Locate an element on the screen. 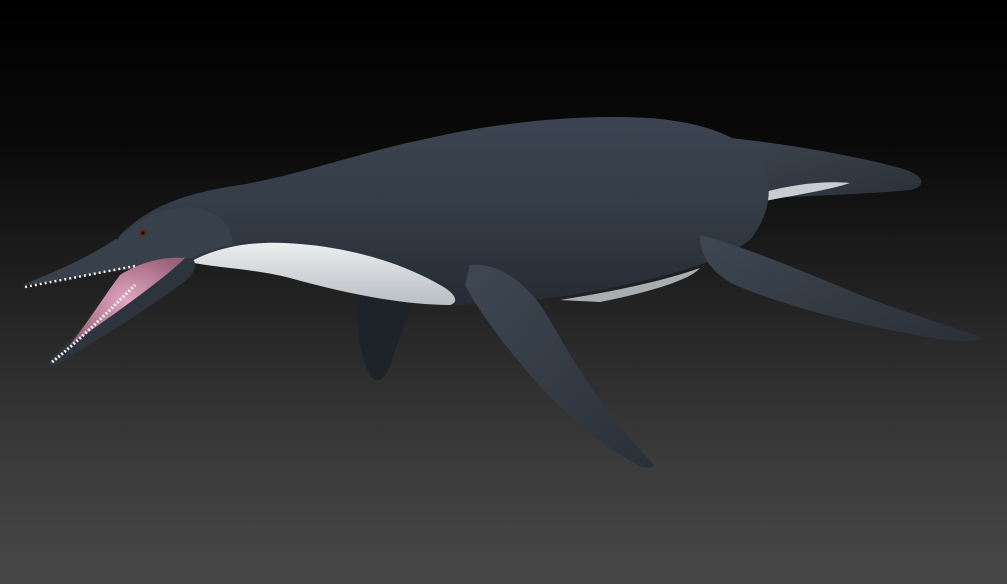  hind-flipper-lower is located at coordinates (841, 288).